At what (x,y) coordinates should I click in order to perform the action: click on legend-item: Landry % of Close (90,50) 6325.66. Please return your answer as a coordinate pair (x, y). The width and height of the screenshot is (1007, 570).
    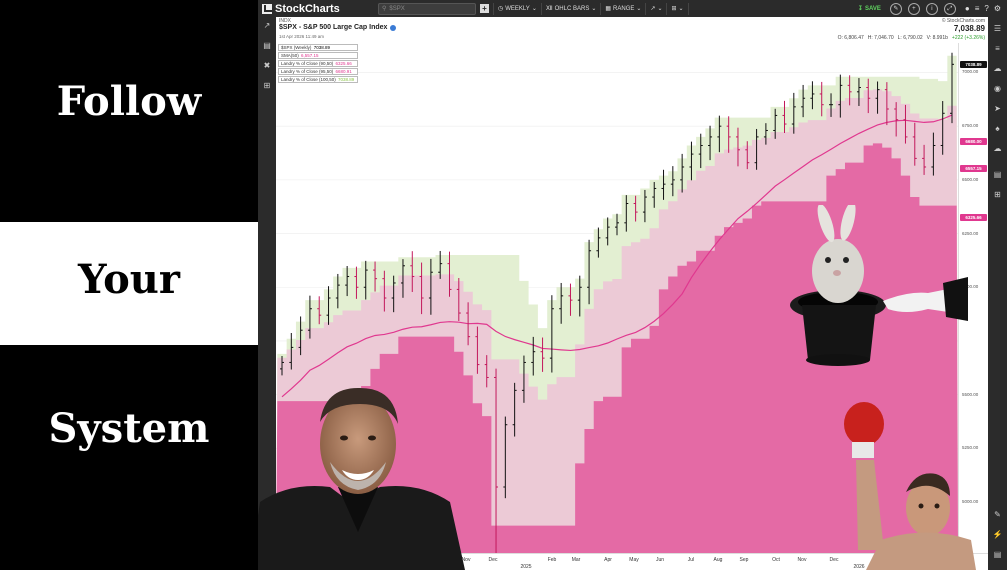
    Looking at the image, I should click on (318, 63).